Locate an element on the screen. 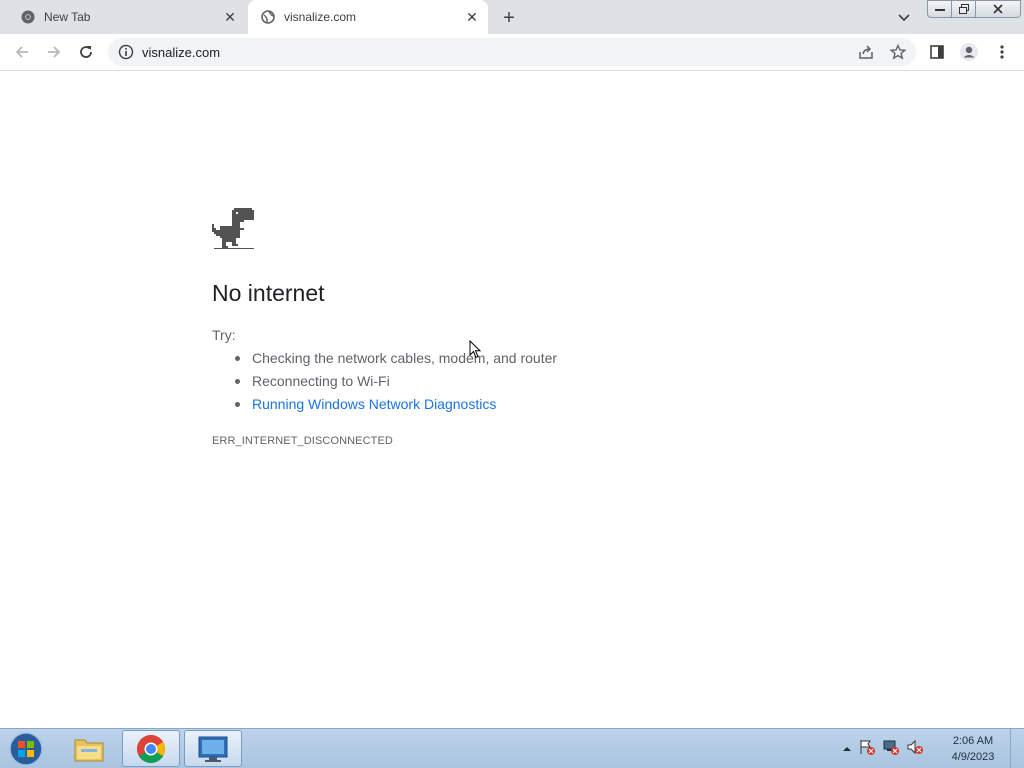 The width and height of the screenshot is (1024, 768). url-text: visnalize.com is located at coordinates (181, 52).